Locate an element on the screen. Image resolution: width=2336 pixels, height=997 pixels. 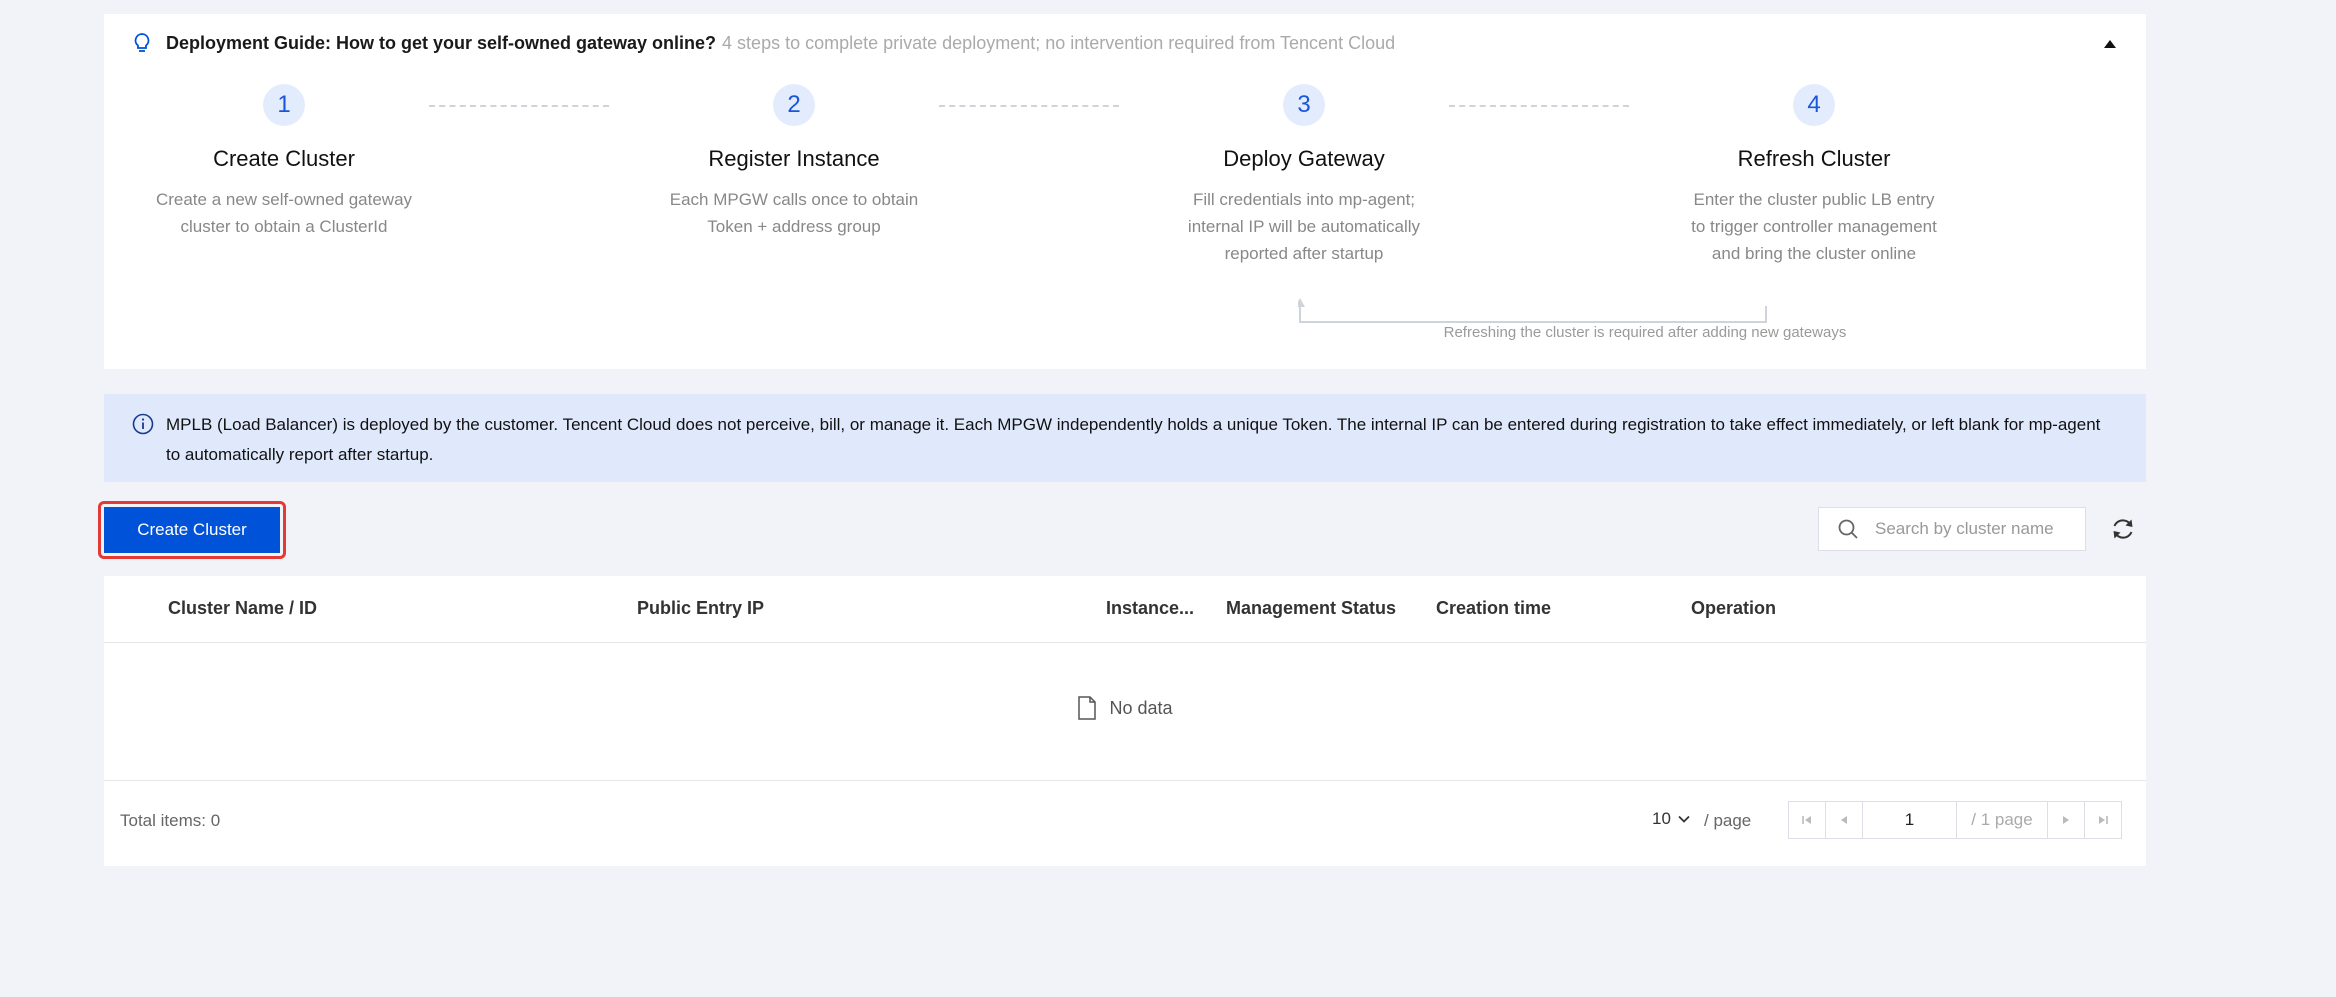
column-header-public-entry-ip: Public Entry IP is located at coordinates (700, 608).